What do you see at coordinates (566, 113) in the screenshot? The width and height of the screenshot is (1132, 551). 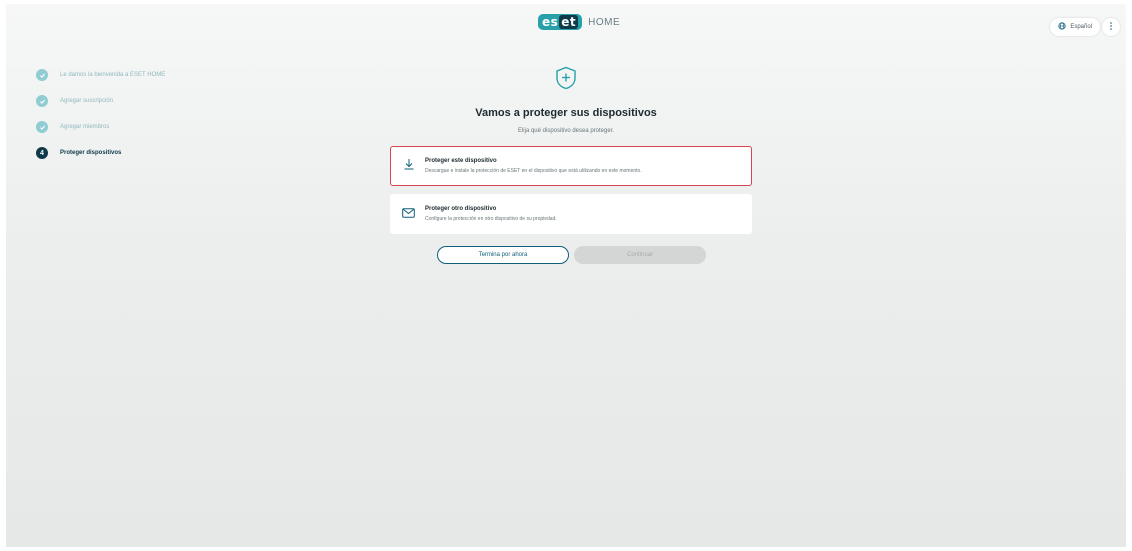 I see `page-title: Vamos a proteger sus dispositivos` at bounding box center [566, 113].